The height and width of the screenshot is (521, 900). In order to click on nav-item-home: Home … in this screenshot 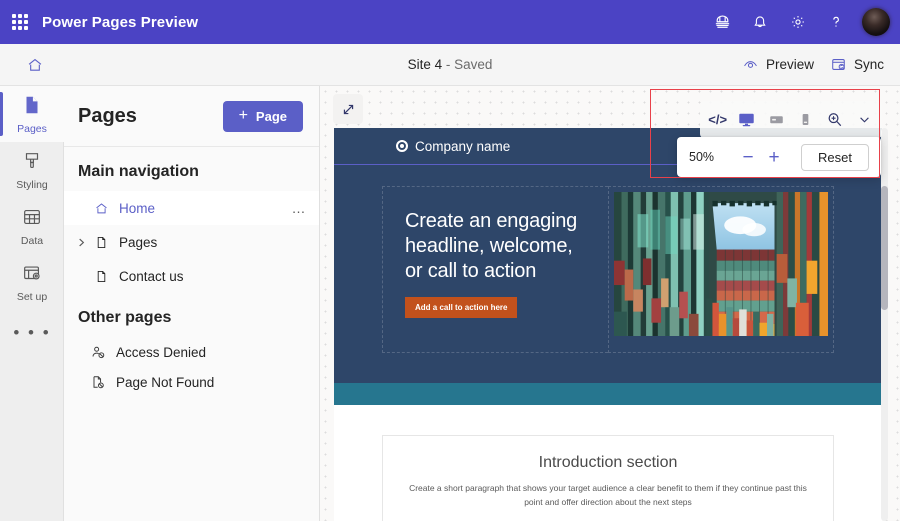, I will do `click(191, 208)`.